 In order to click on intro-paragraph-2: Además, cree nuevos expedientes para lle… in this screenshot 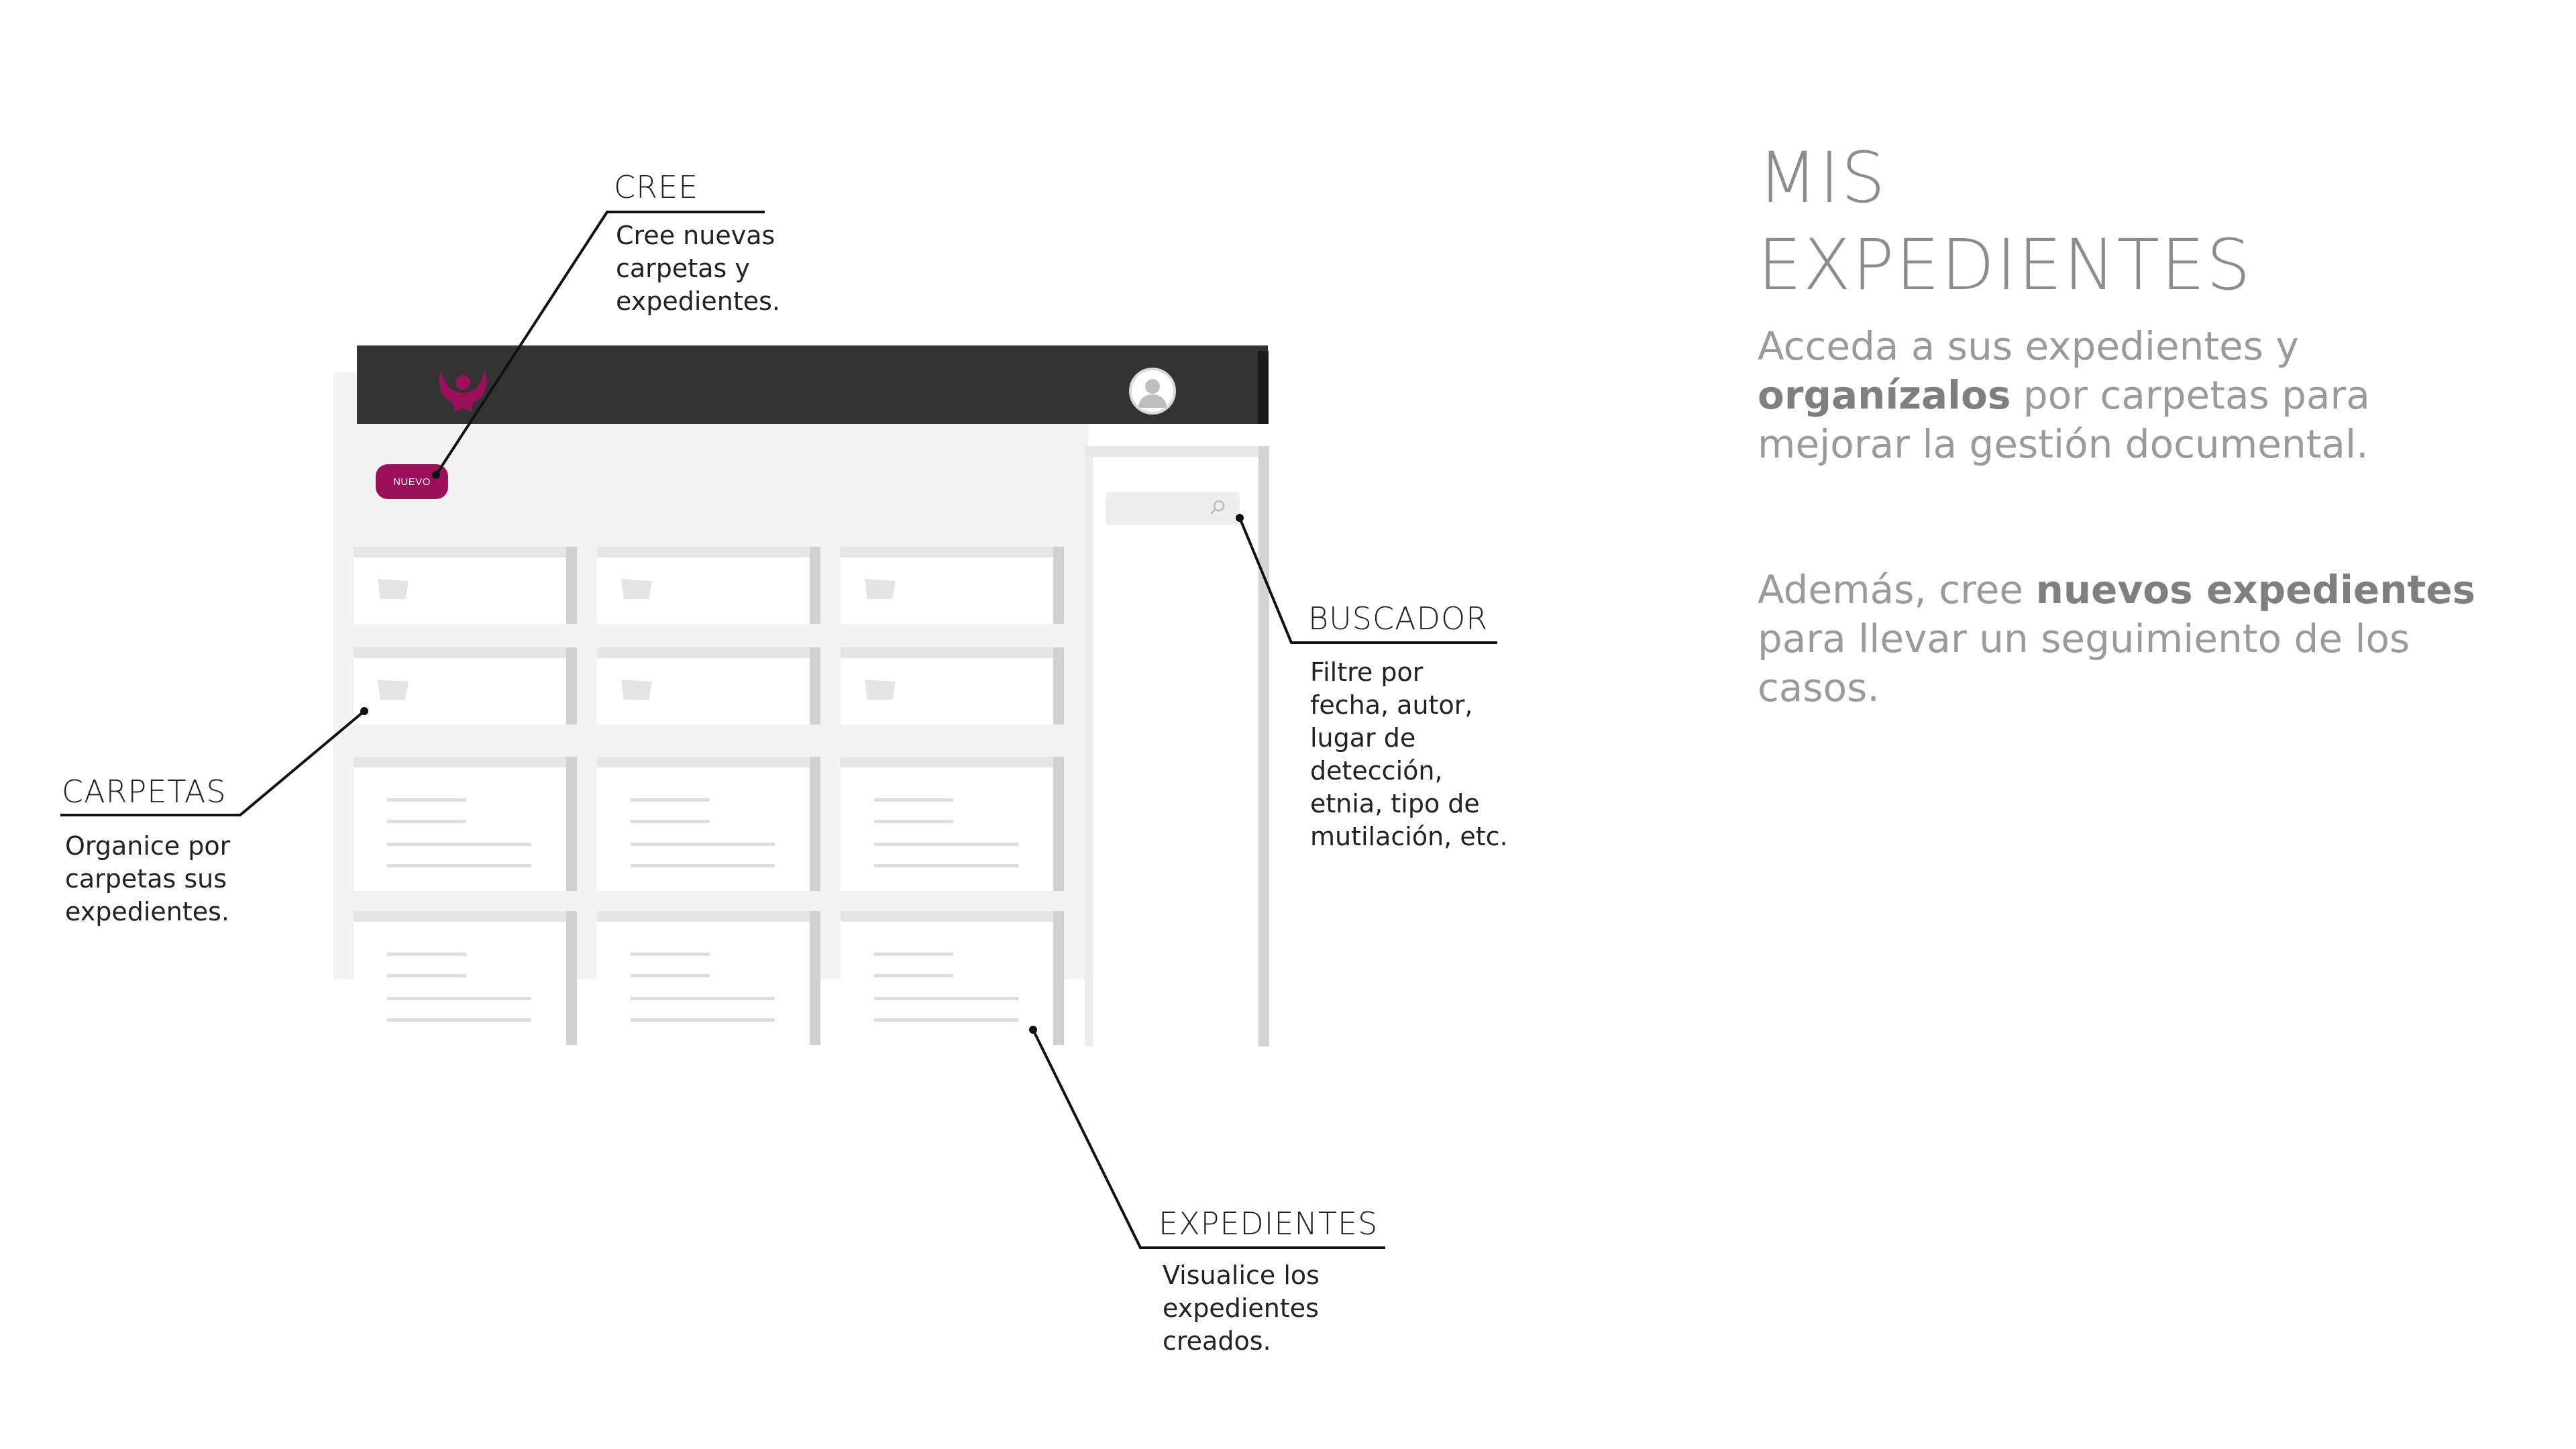, I will do `click(2127, 639)`.